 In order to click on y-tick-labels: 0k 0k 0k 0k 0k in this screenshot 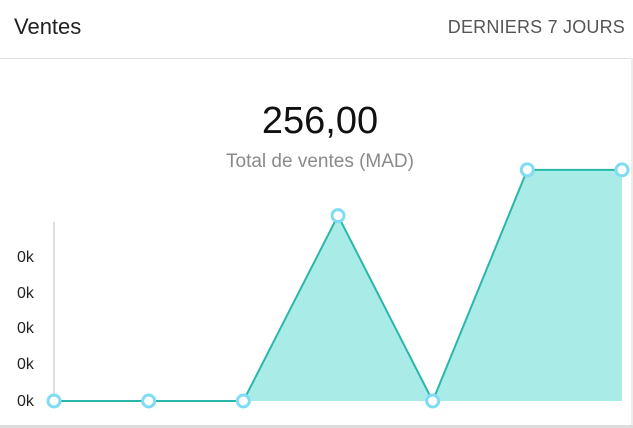, I will do `click(26, 329)`.